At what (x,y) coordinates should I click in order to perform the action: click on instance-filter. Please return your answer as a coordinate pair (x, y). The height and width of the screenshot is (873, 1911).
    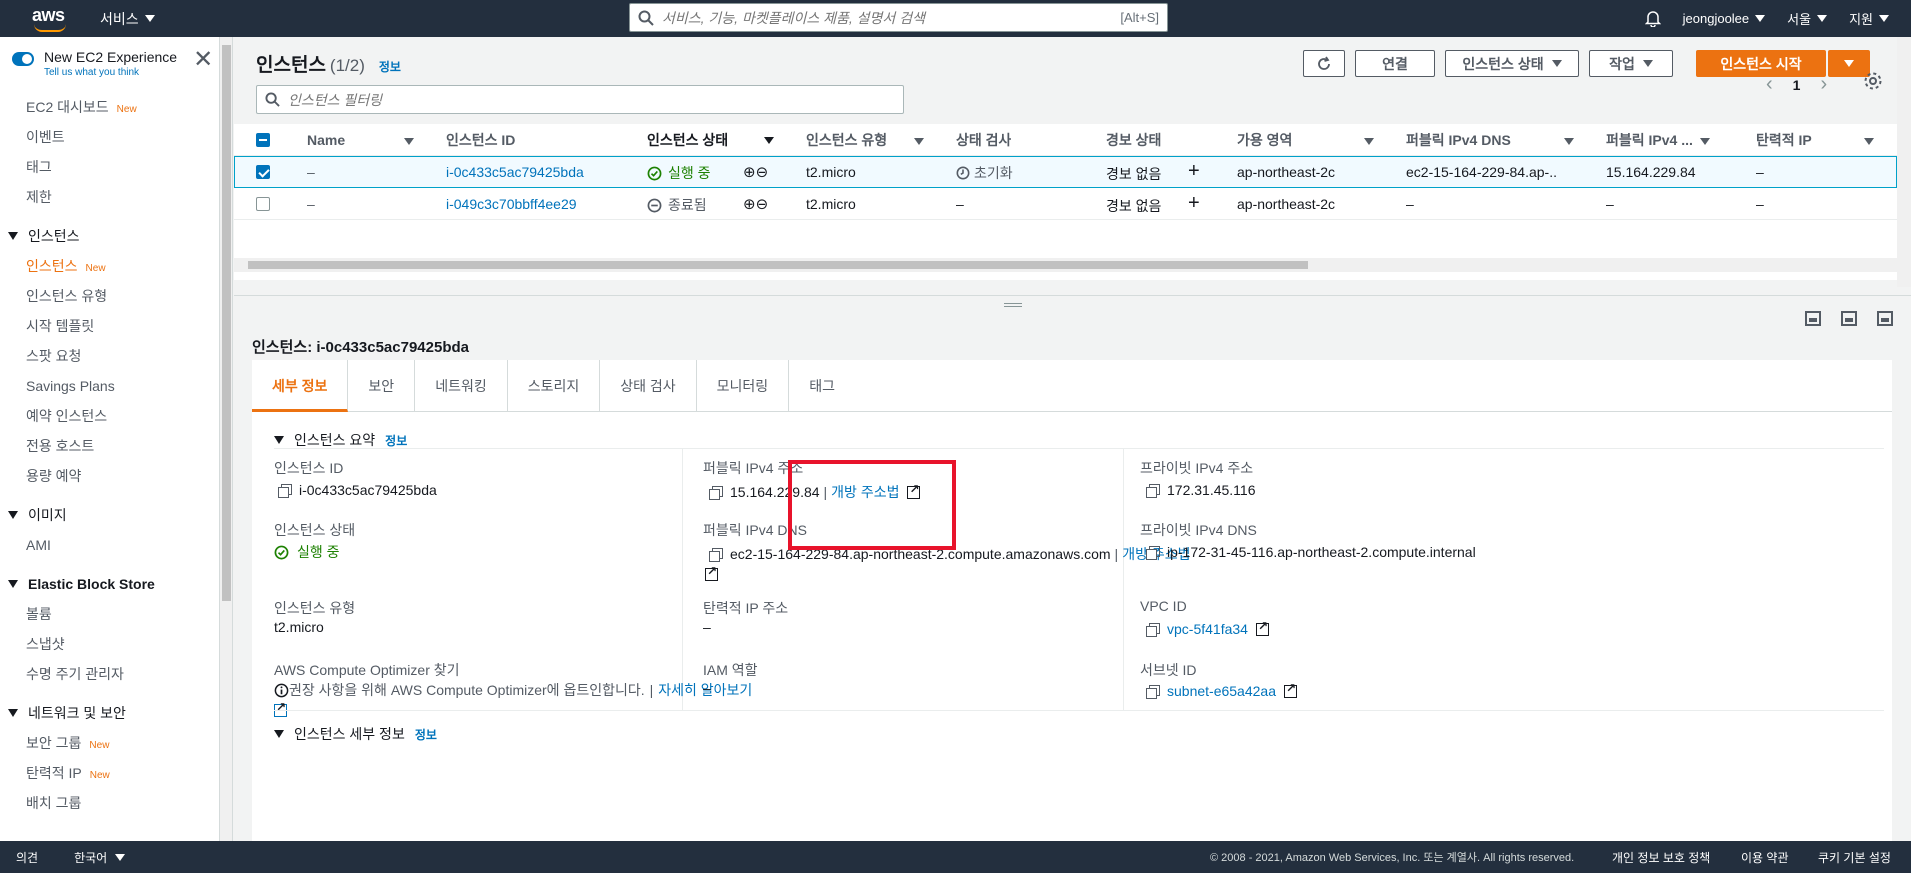
    Looking at the image, I should click on (580, 99).